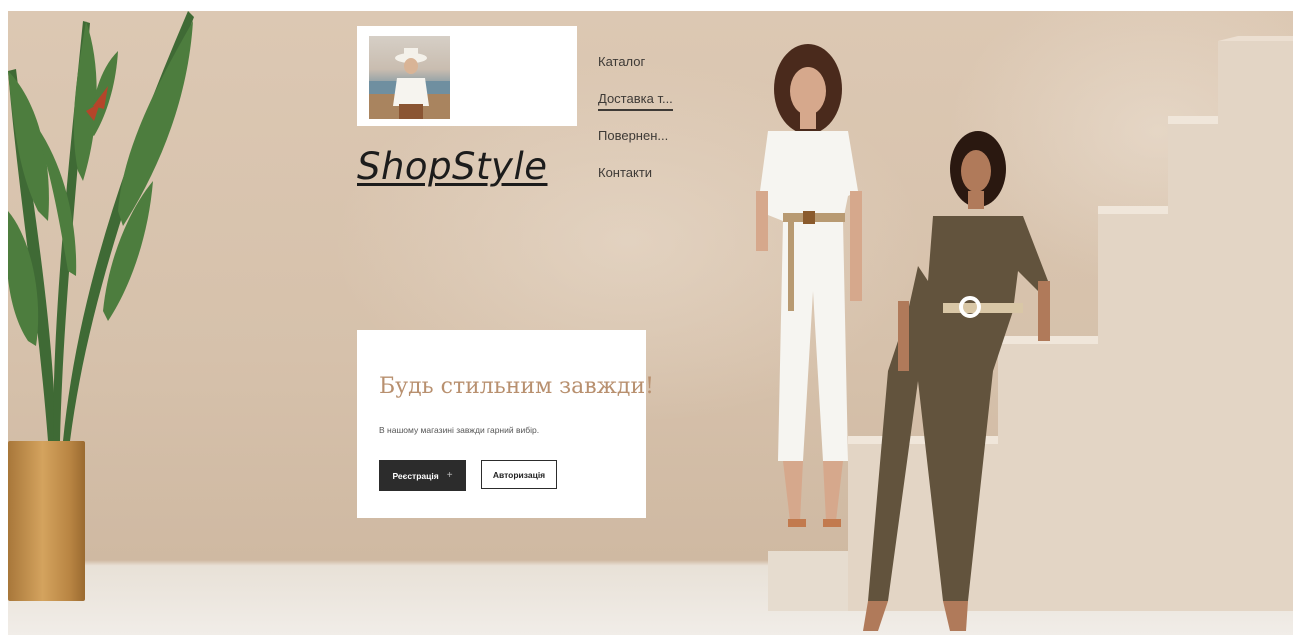 This screenshot has width=1294, height=635. I want to click on register-button: Реєстрація +, so click(422, 475).